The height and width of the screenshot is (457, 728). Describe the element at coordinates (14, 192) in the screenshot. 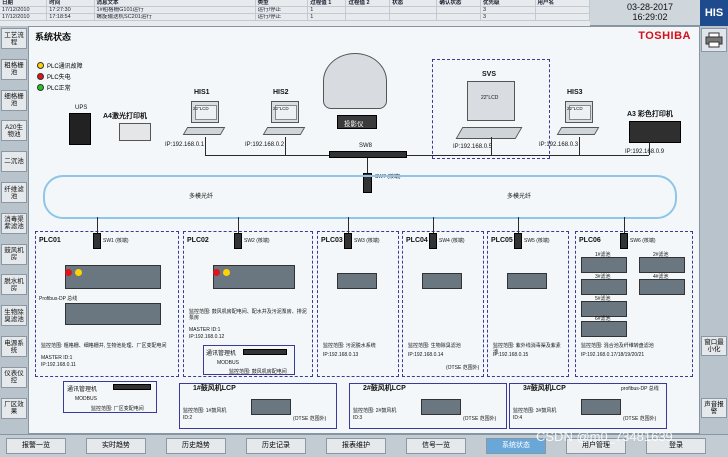

I see `nav-button-5: 纤维滤池` at that location.